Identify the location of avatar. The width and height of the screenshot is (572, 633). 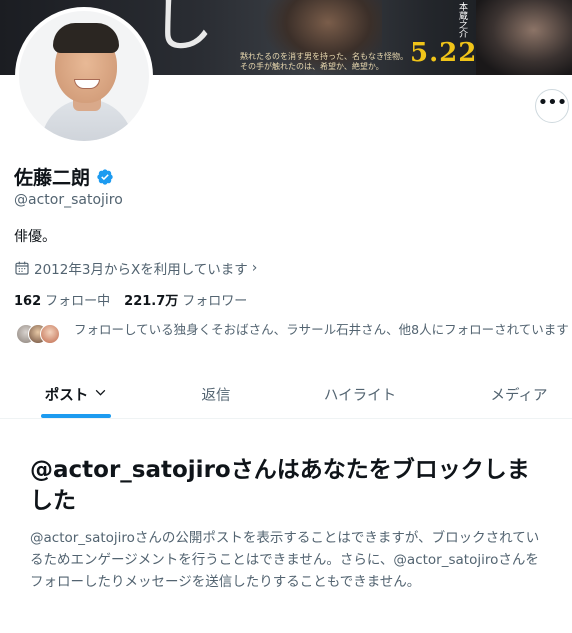
(50, 334).